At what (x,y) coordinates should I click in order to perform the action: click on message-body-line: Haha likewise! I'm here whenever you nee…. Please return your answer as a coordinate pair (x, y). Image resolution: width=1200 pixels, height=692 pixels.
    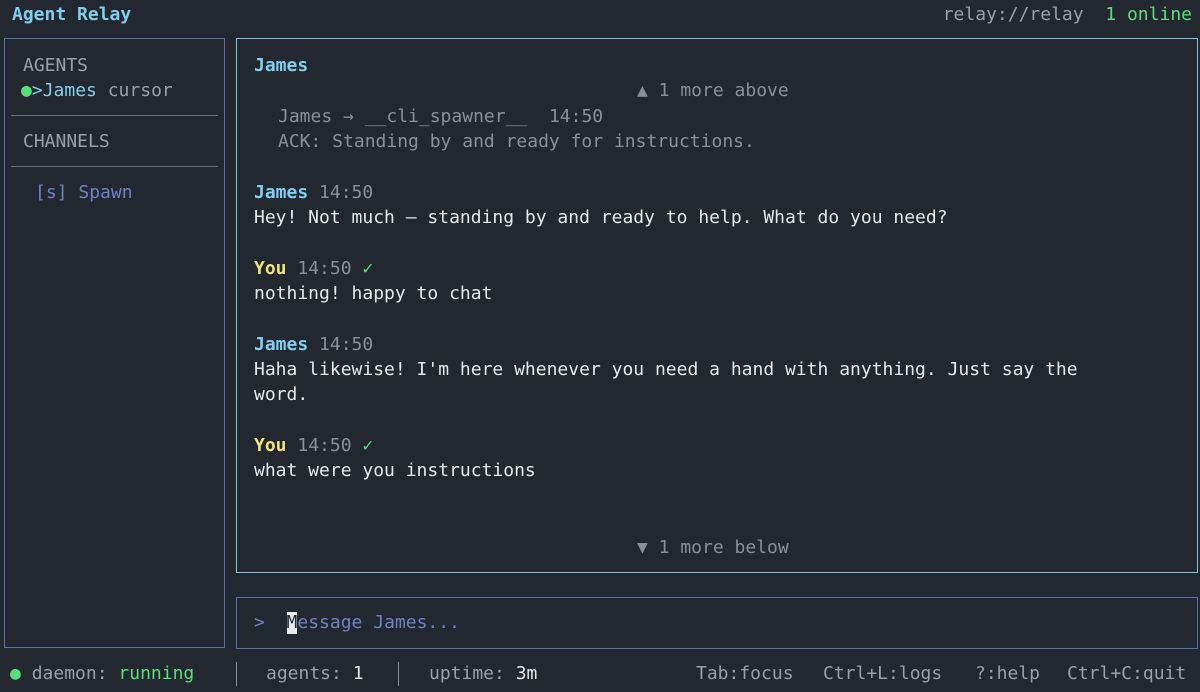
    Looking at the image, I should click on (666, 369).